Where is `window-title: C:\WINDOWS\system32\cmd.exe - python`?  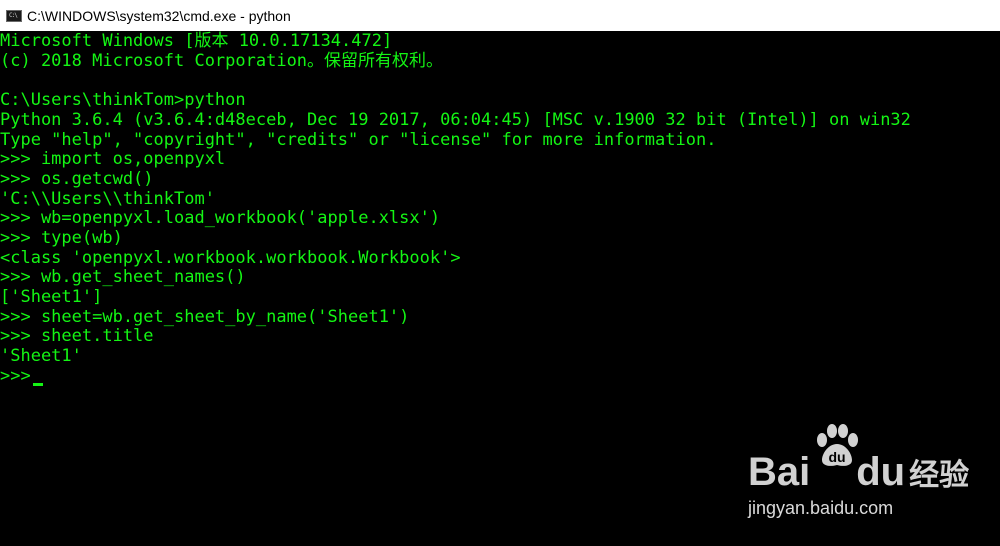
window-title: C:\WINDOWS\system32\cmd.exe - python is located at coordinates (159, 15).